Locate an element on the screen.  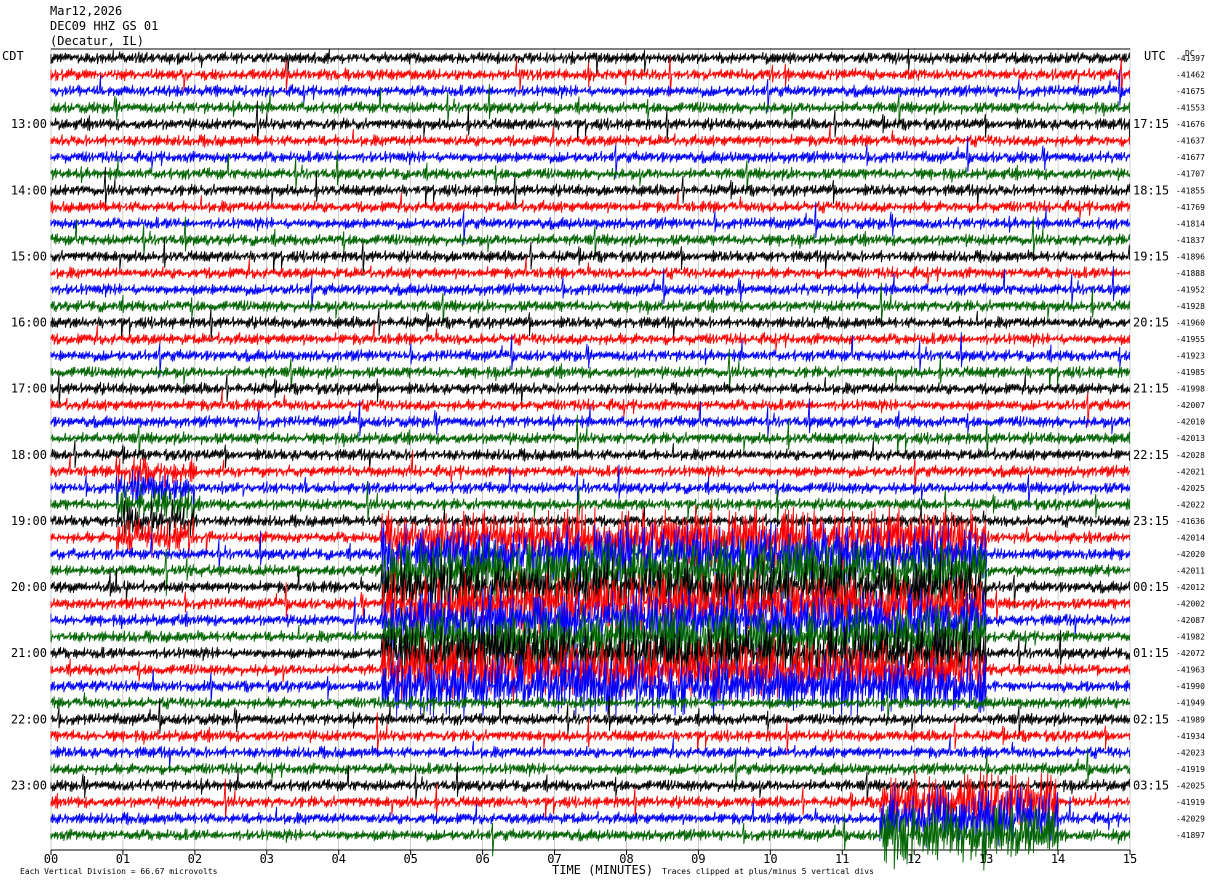
x-tick-label: 03 is located at coordinates (267, 859).